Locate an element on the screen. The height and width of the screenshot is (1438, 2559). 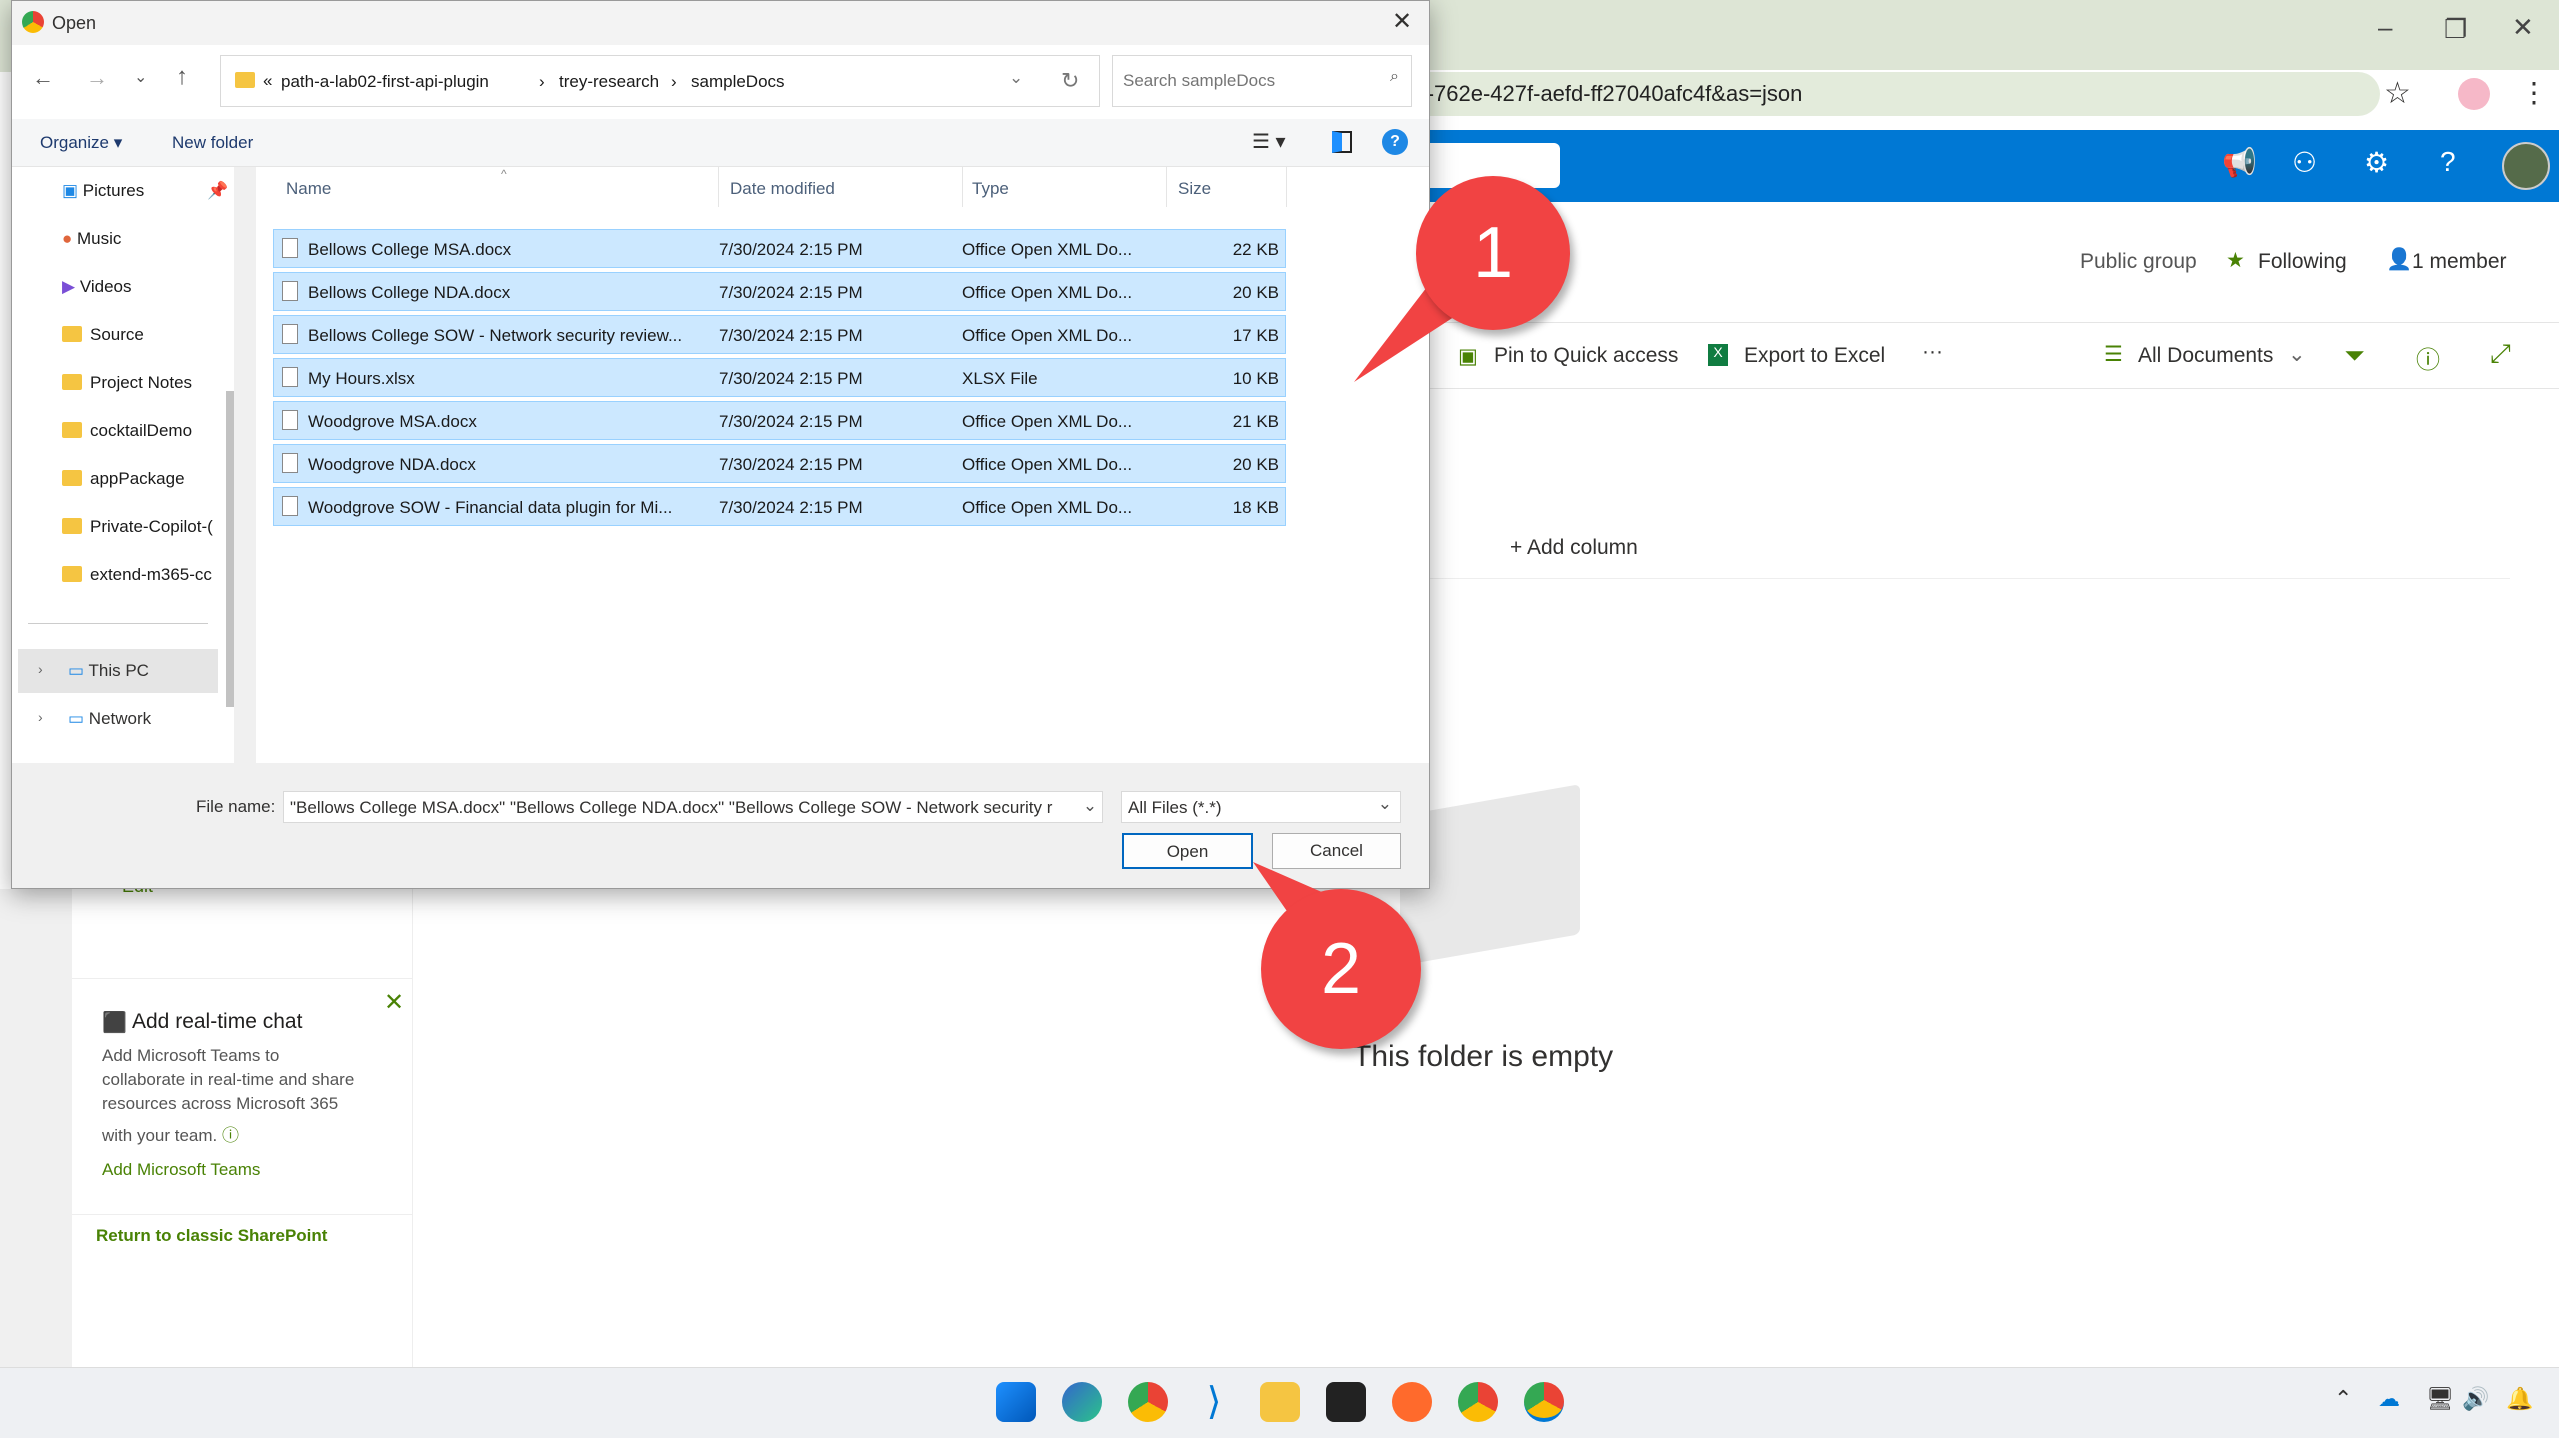
minimize-icon: – is located at coordinates (2385, 27).